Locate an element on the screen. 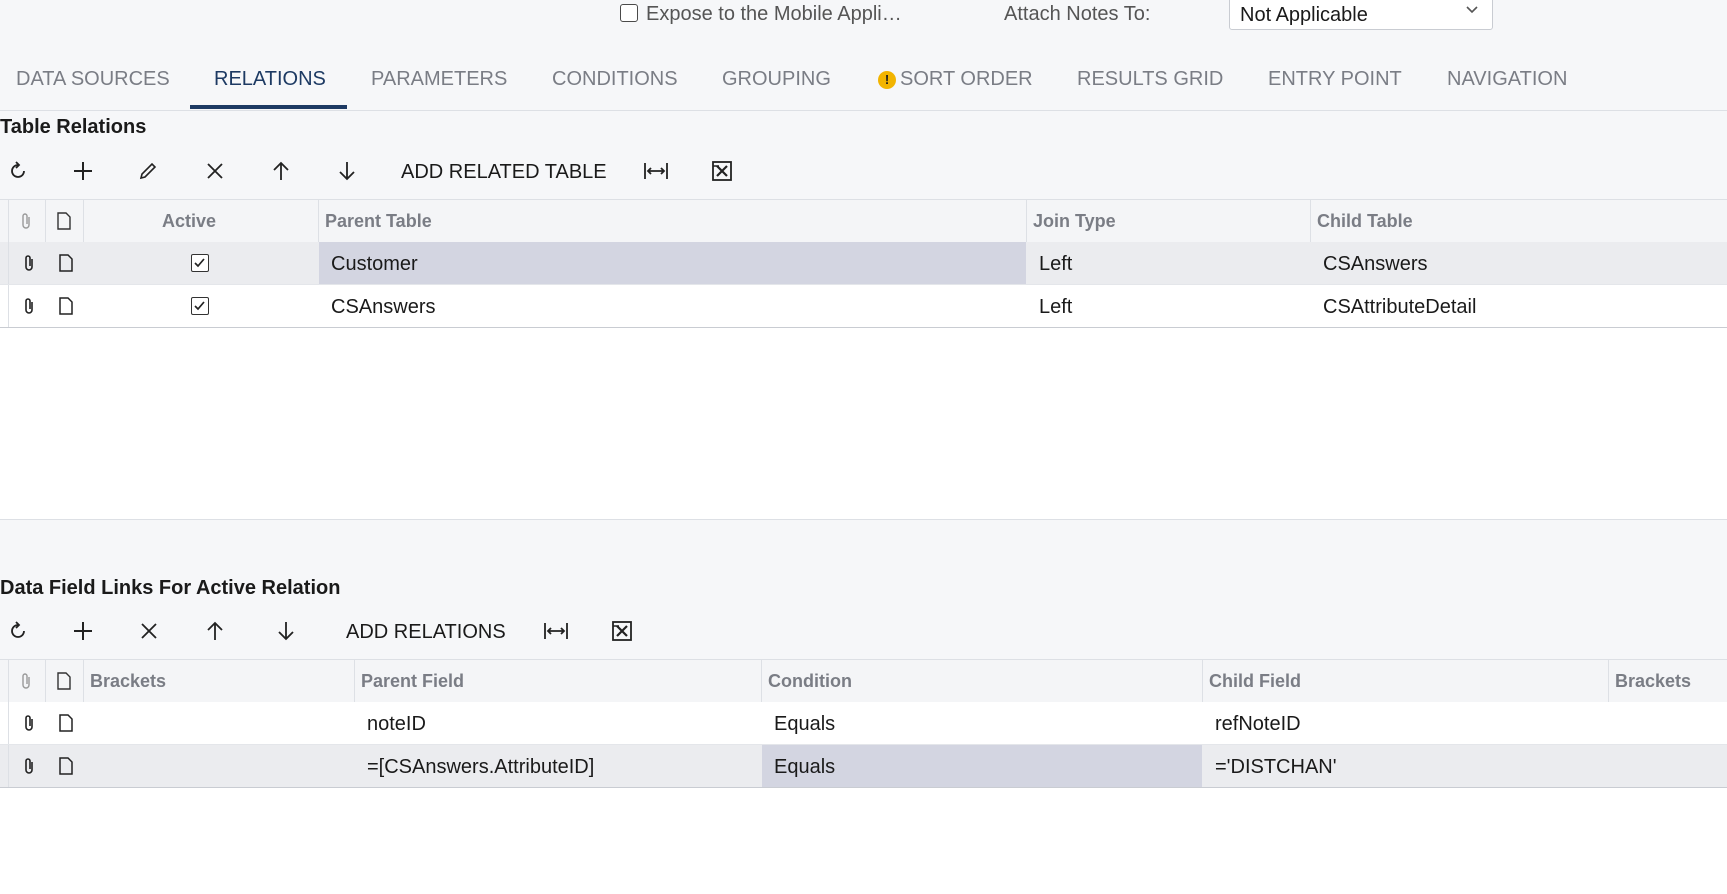 Image resolution: width=1727 pixels, height=894 pixels. pencil-icon is located at coordinates (148, 171).